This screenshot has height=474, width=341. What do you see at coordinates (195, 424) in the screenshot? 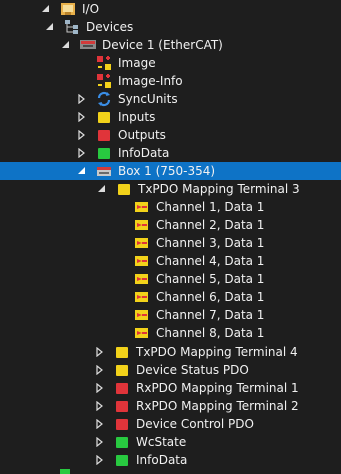
I see `tree-label-device-control: Device Control PDO` at bounding box center [195, 424].